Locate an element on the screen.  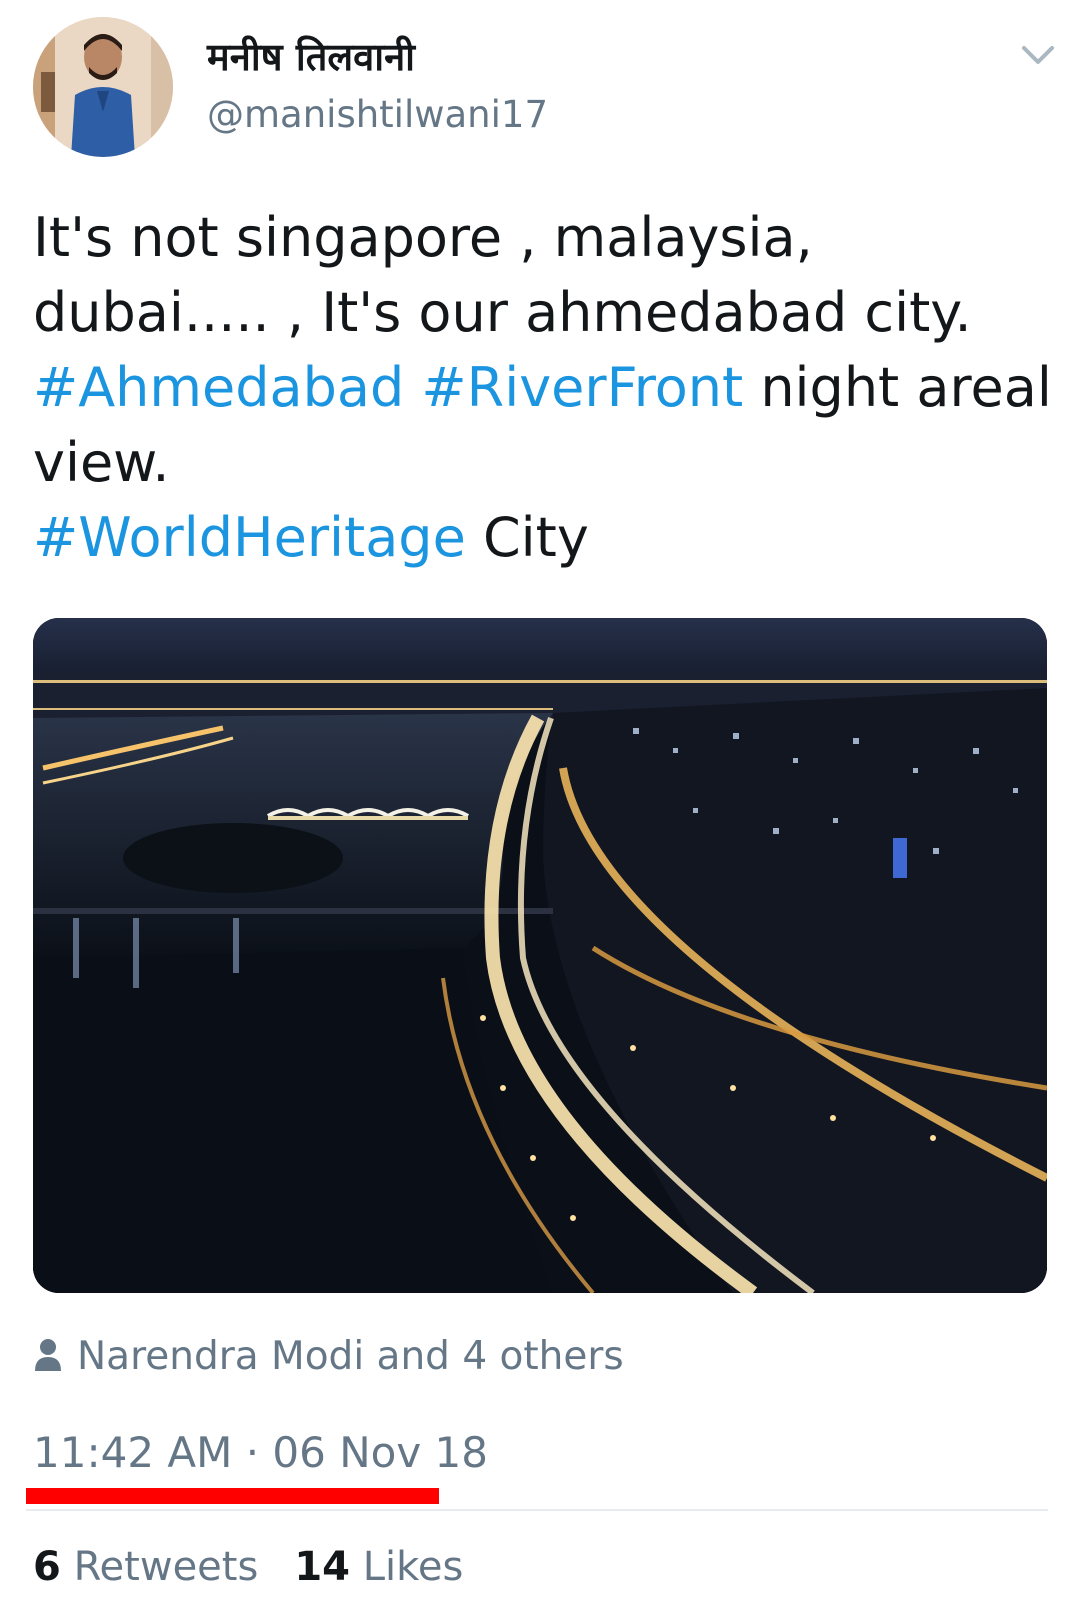
likes-label: Likes is located at coordinates (413, 1567).